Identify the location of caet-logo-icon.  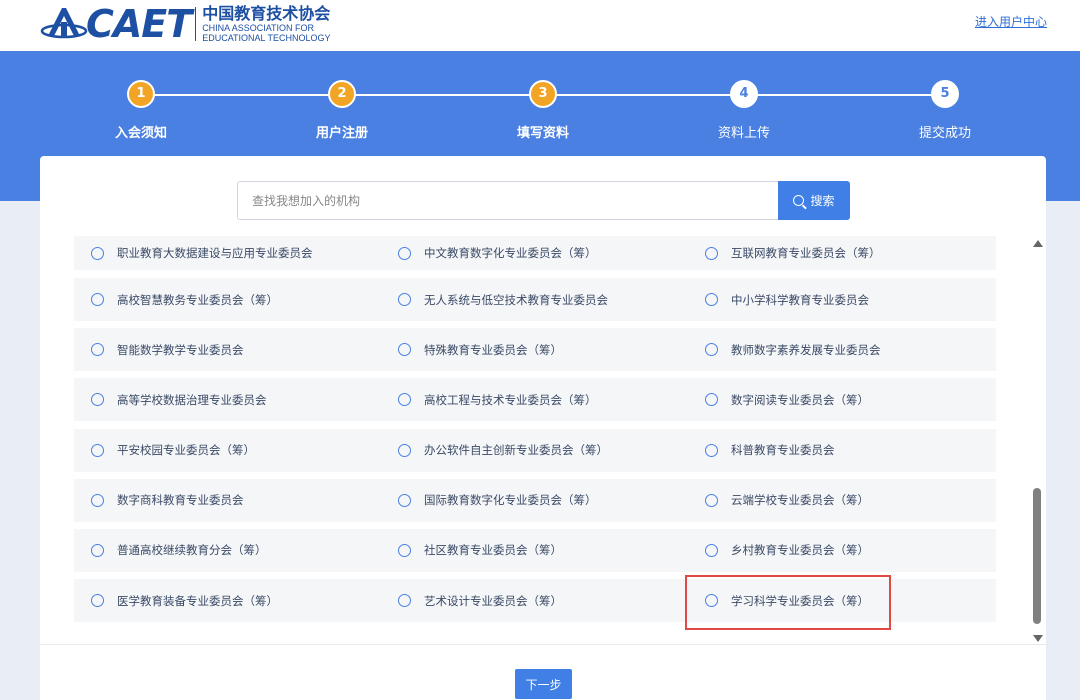
(64, 23).